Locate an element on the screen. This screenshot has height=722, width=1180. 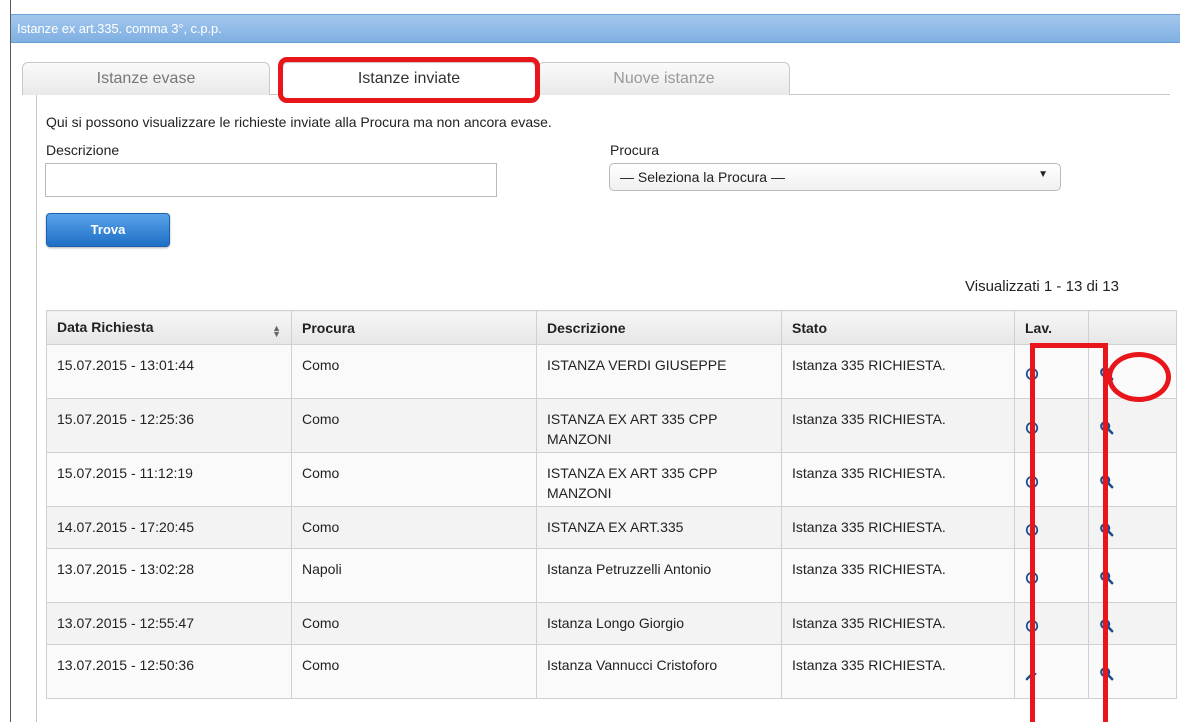
column-header-procura: Procura is located at coordinates (414, 327).